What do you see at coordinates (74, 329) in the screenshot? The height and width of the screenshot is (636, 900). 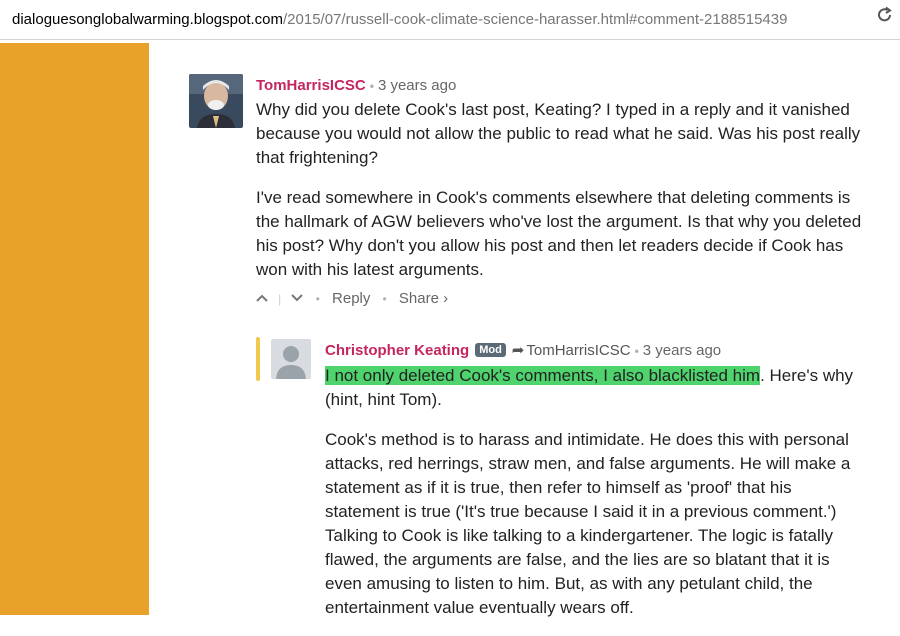 I see `page-sidebar` at bounding box center [74, 329].